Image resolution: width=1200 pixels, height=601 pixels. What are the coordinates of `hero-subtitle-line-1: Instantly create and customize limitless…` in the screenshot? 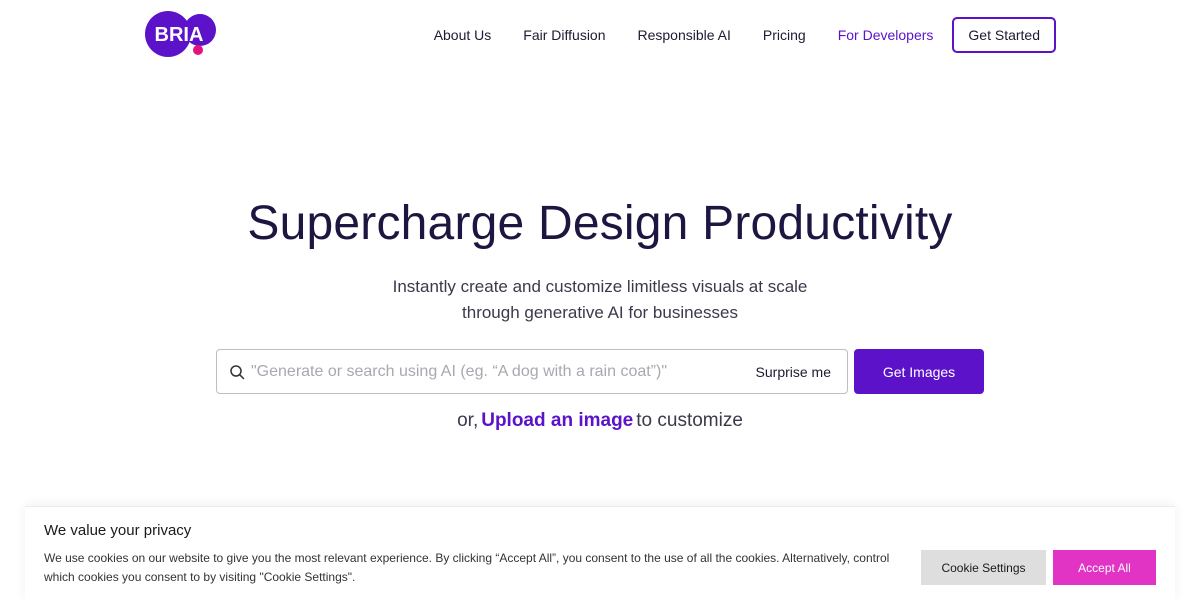 It's located at (600, 286).